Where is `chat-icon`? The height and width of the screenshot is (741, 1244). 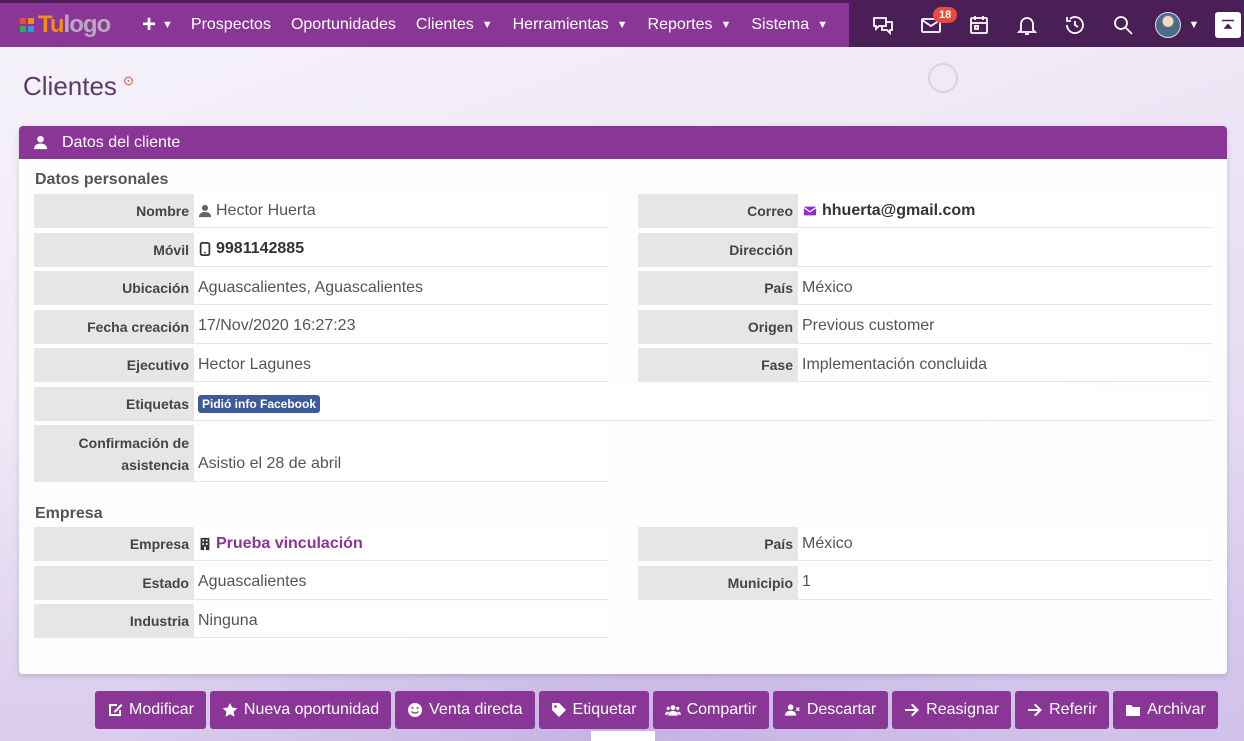
chat-icon is located at coordinates (883, 25).